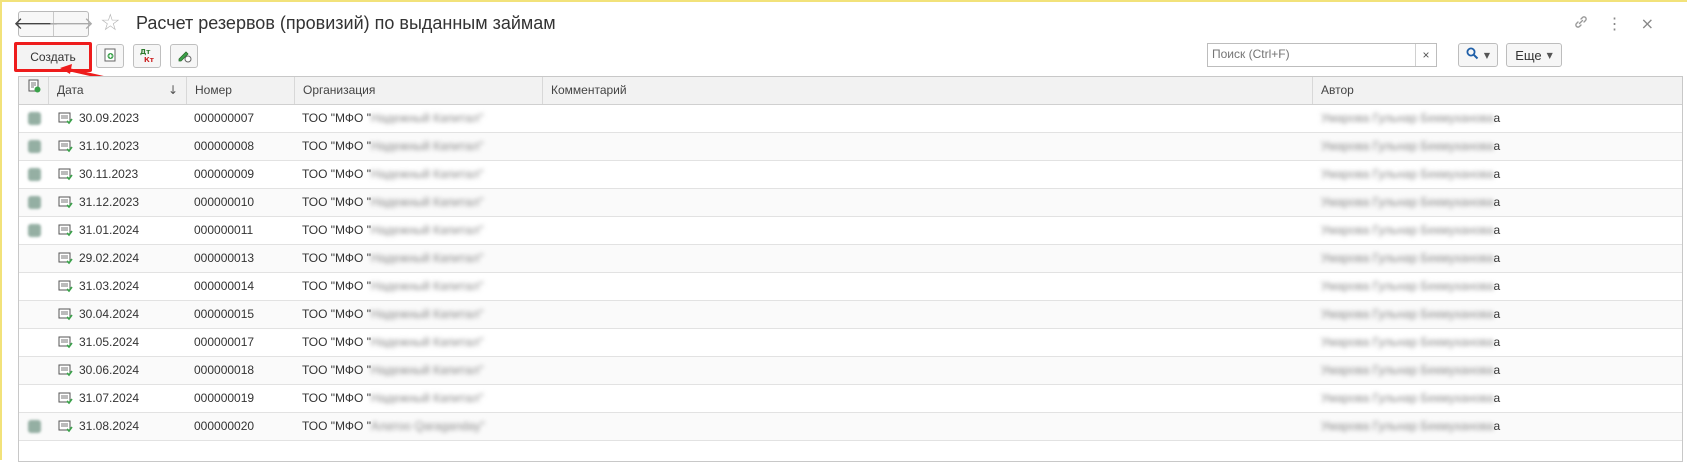 The image size is (1687, 462). What do you see at coordinates (110, 23) in the screenshot?
I see `favorite-star-icon: ☆` at bounding box center [110, 23].